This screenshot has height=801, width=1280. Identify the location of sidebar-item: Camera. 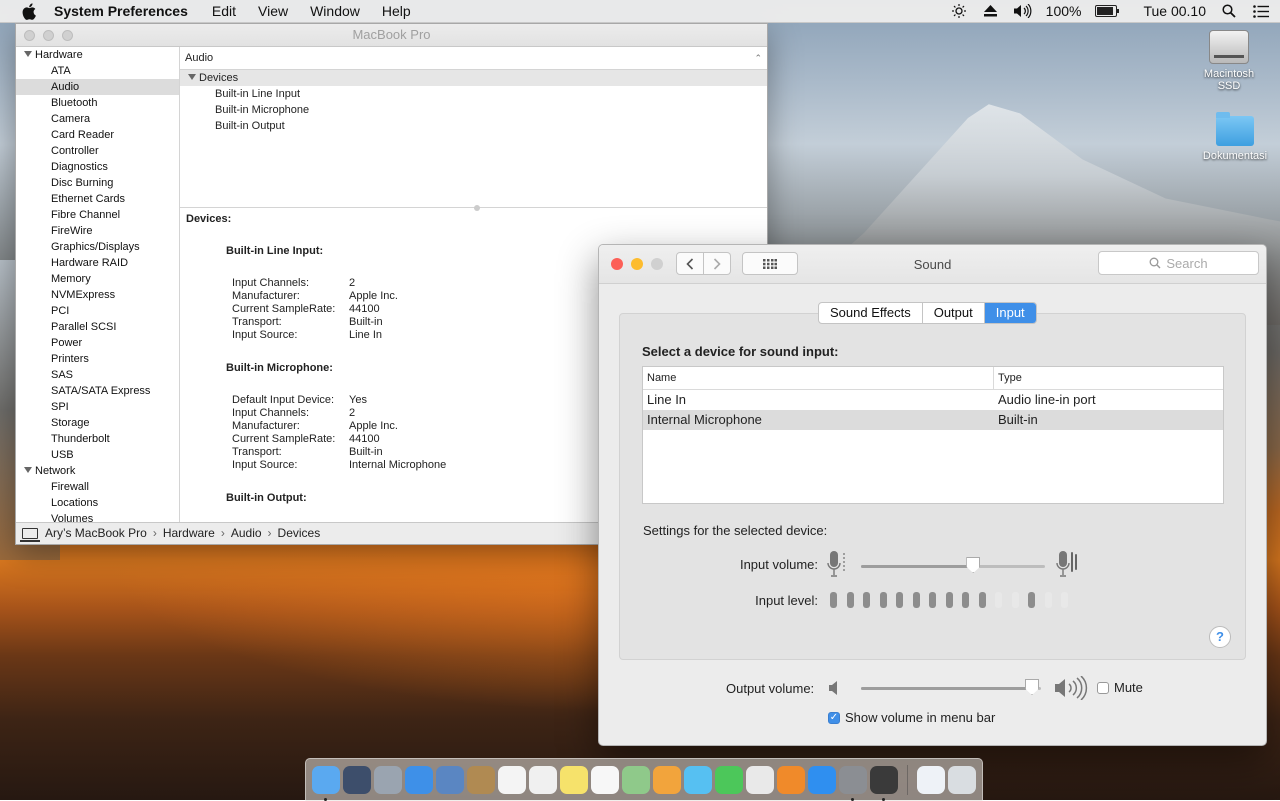
(97, 119).